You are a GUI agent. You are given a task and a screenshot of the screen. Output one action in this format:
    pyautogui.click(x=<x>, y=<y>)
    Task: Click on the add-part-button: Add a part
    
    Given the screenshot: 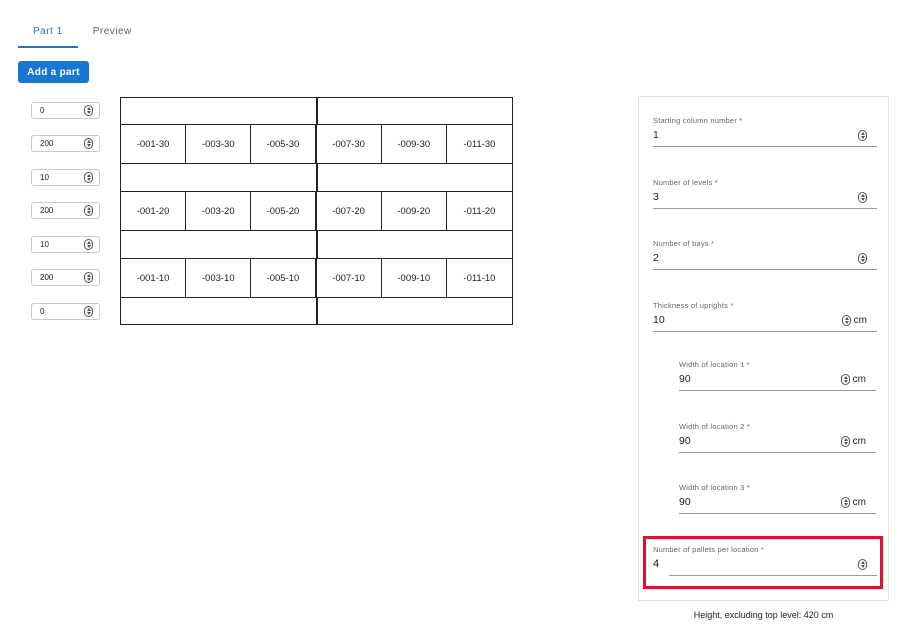 What is the action you would take?
    pyautogui.click(x=53, y=72)
    